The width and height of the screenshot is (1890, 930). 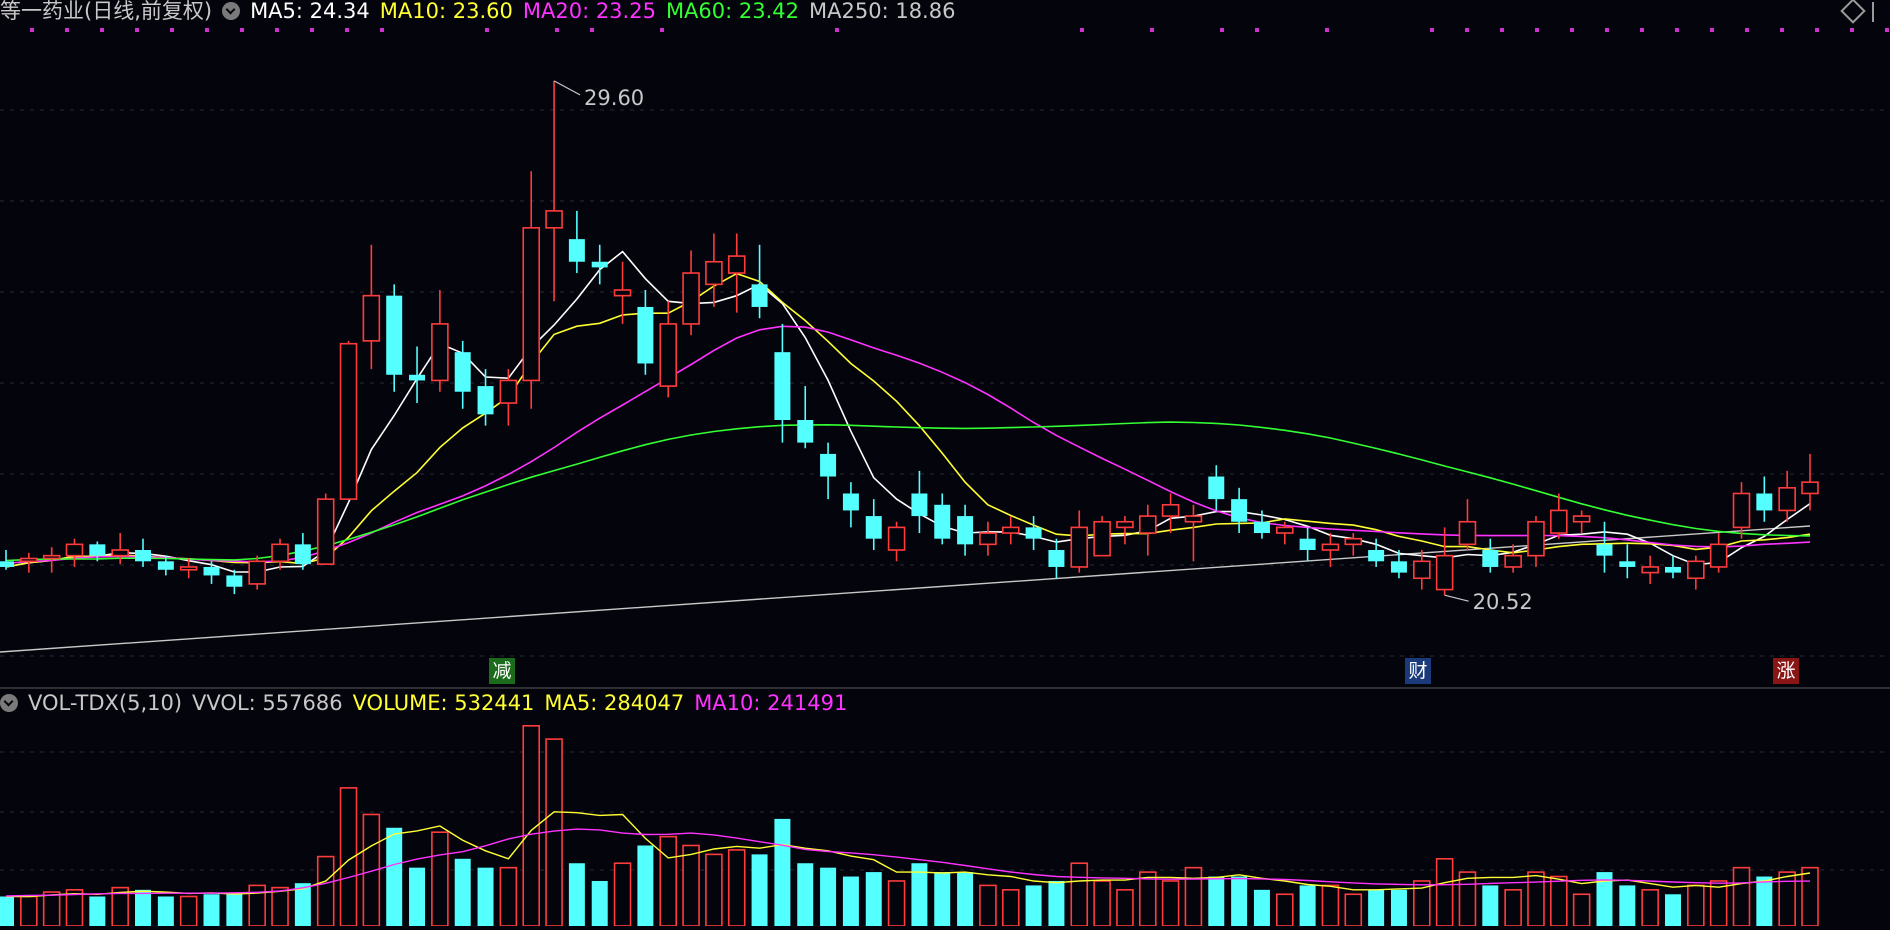 I want to click on volume-indicator-name: VOL-TDX(5,10), so click(x=105, y=703).